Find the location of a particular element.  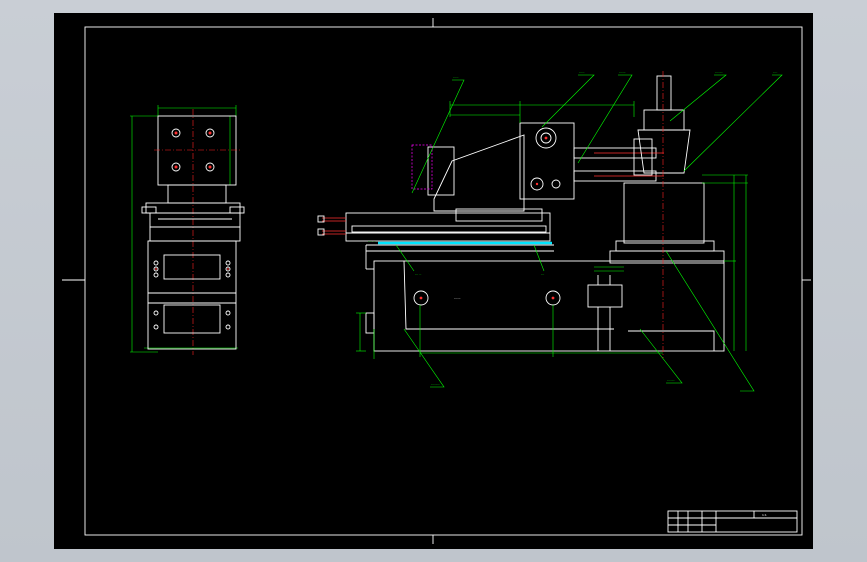

slide-tag: ---- -- is located at coordinates (371, 241).